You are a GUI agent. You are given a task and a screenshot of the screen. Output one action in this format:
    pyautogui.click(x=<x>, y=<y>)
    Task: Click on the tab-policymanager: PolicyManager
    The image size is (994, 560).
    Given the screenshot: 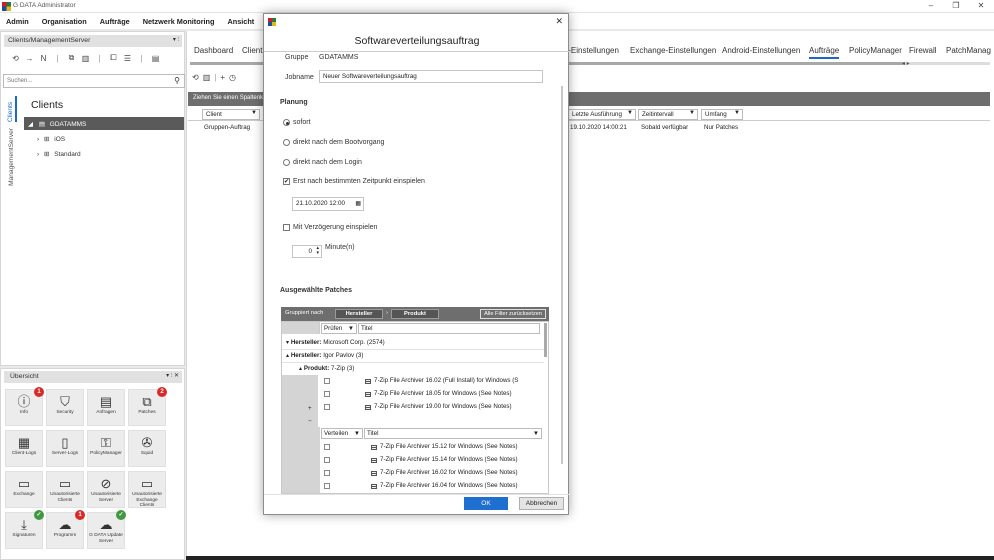 What is the action you would take?
    pyautogui.click(x=875, y=50)
    